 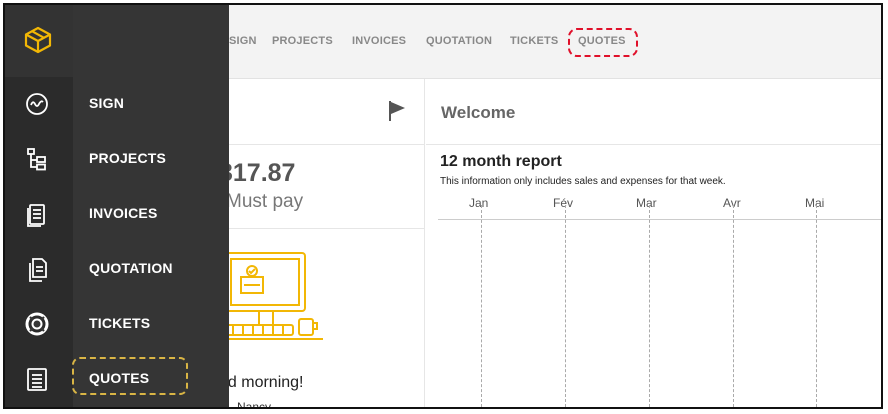 What do you see at coordinates (563, 203) in the screenshot?
I see `month-label: Fév` at bounding box center [563, 203].